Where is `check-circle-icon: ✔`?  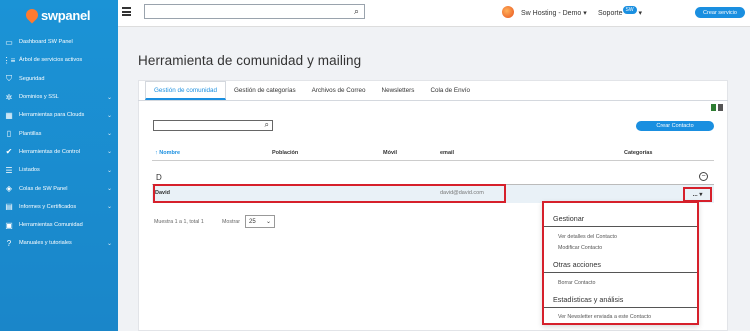 check-circle-icon: ✔ is located at coordinates (9, 152).